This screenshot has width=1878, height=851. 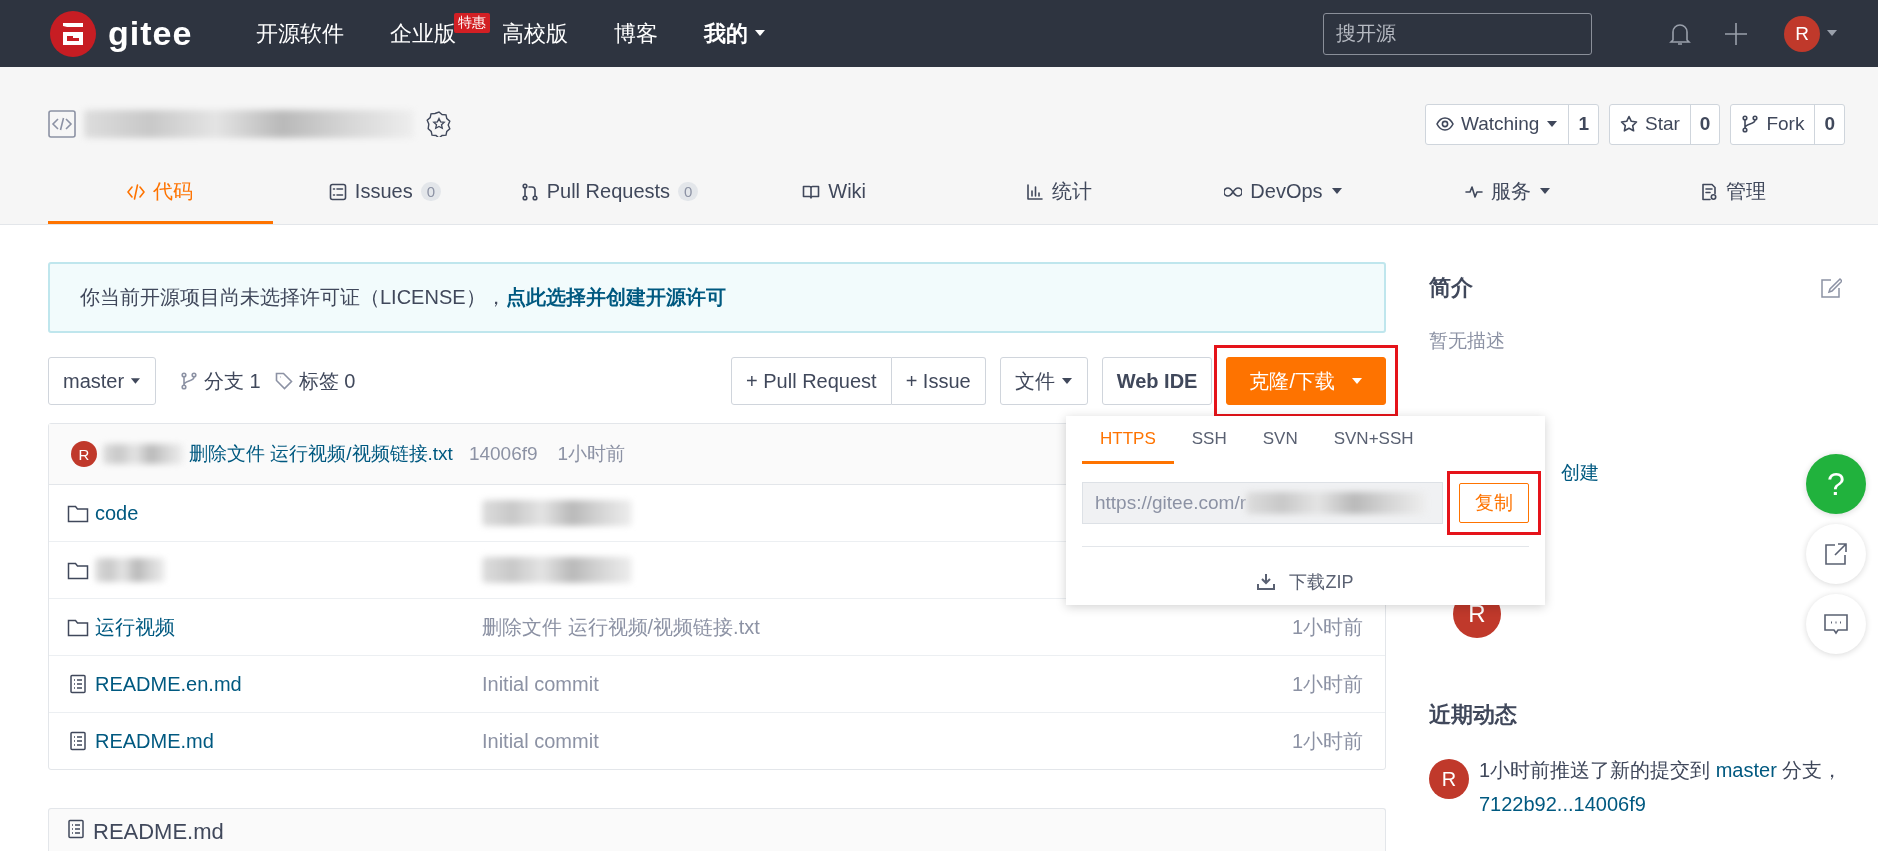 What do you see at coordinates (1629, 124) in the screenshot?
I see `star-icon` at bounding box center [1629, 124].